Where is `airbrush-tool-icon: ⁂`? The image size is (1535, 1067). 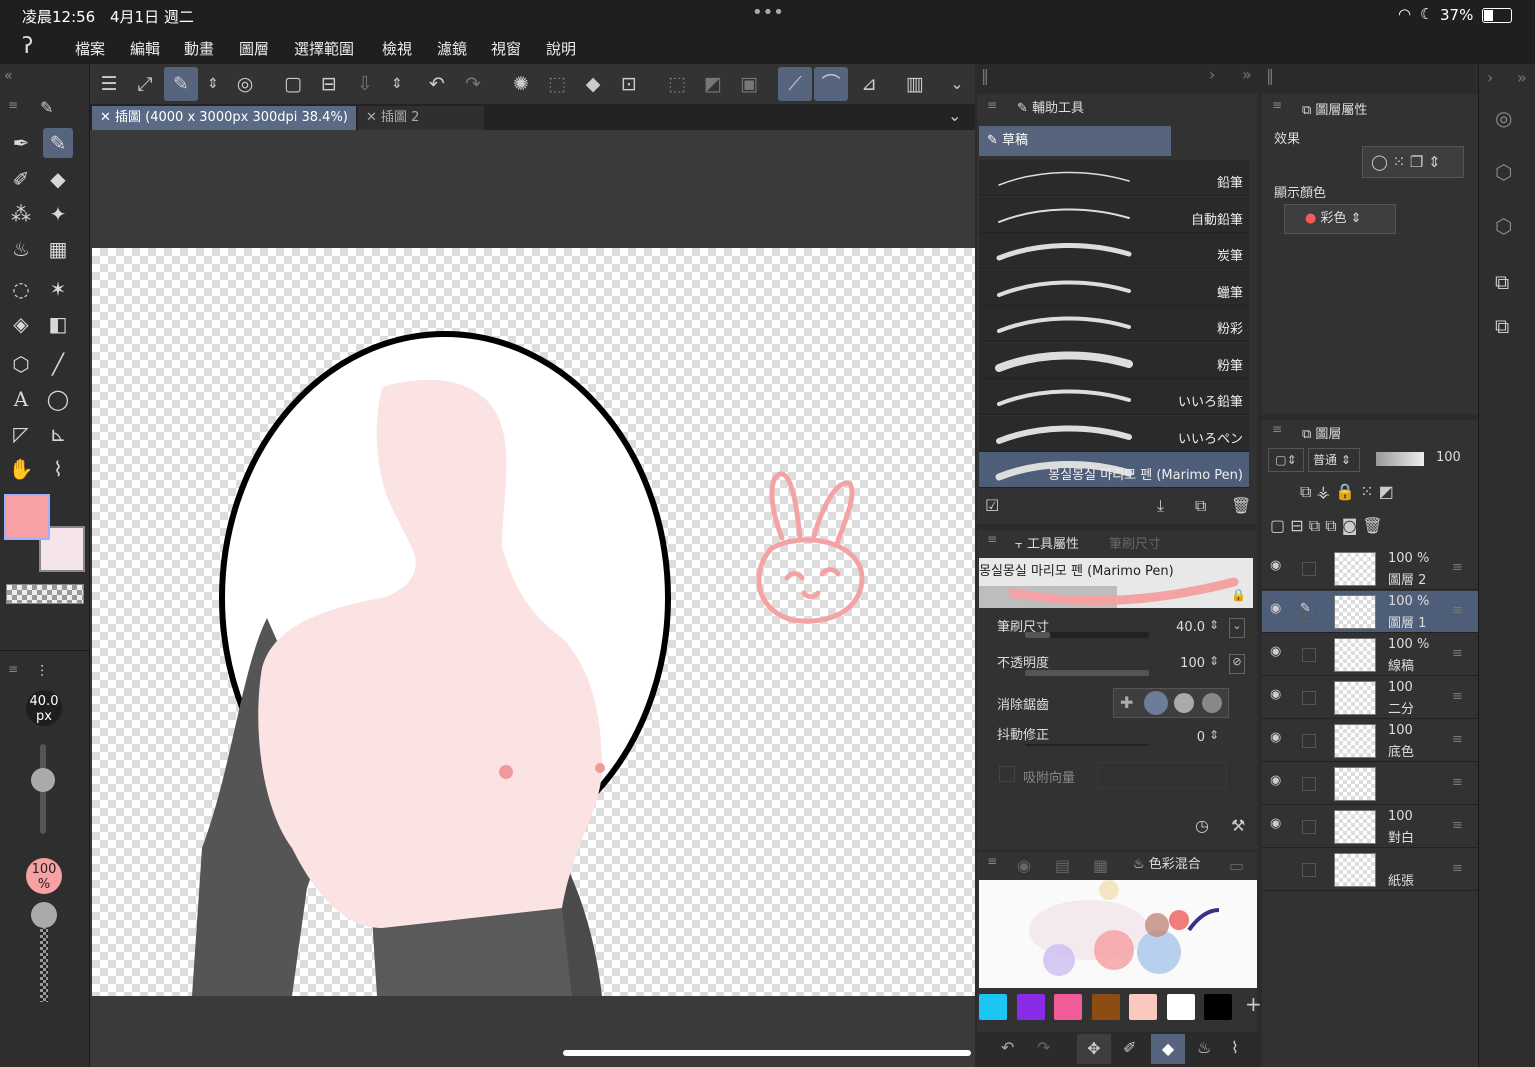
airbrush-tool-icon: ⁂ is located at coordinates (21, 214).